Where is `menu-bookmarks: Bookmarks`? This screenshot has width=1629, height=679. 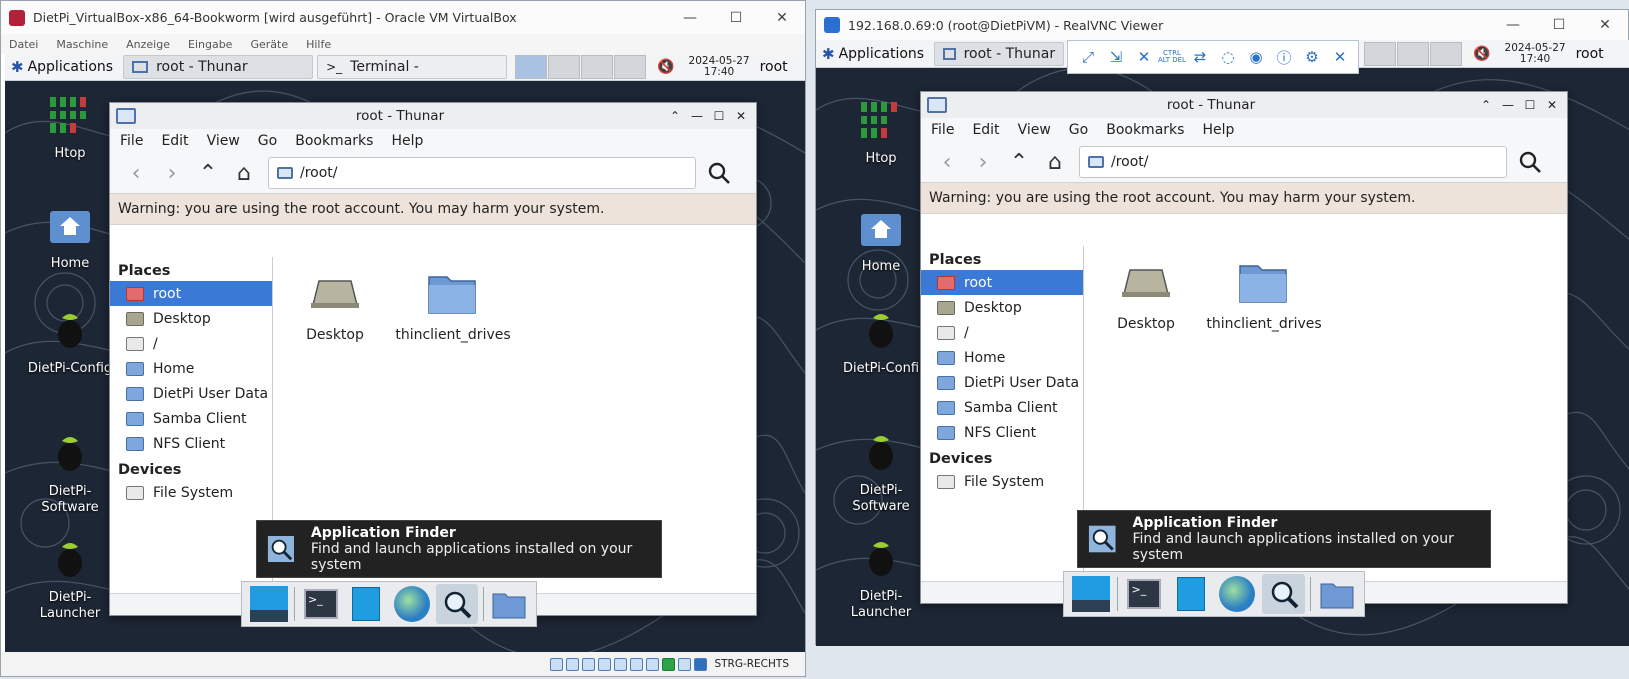
menu-bookmarks: Bookmarks is located at coordinates (1145, 130).